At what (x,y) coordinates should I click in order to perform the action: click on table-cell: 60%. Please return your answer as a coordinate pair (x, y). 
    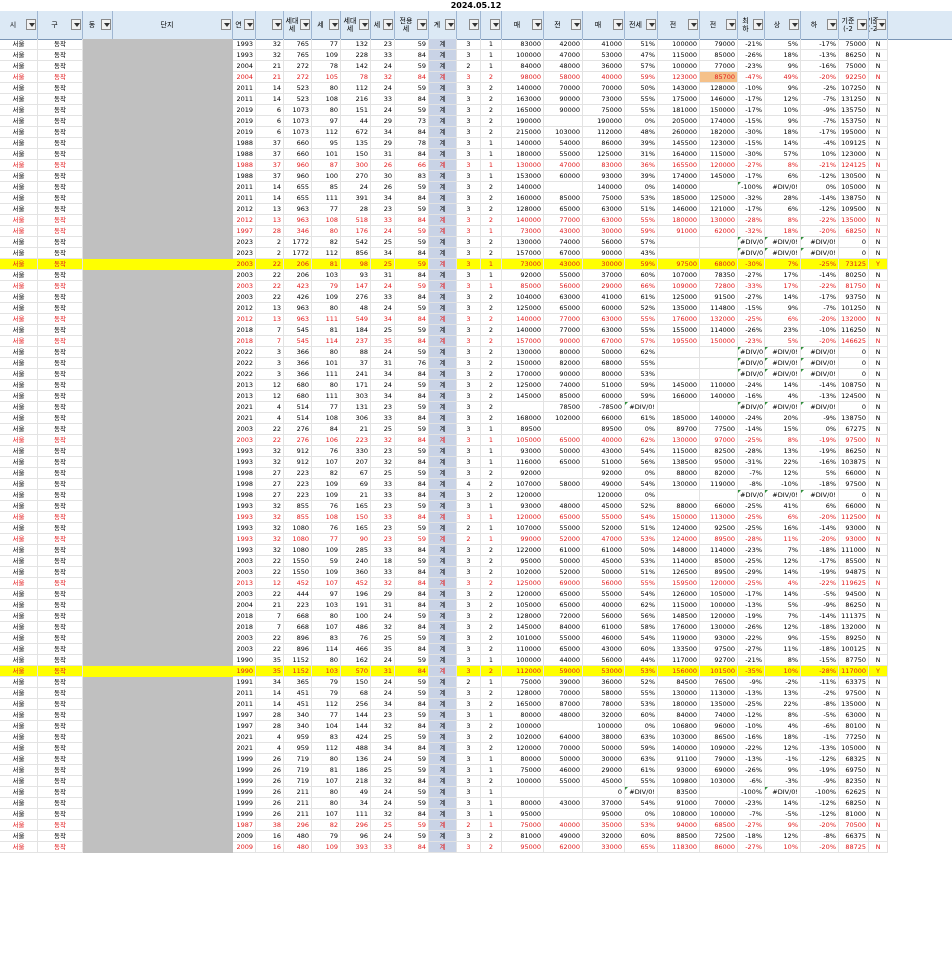
    Looking at the image, I should click on (641, 649).